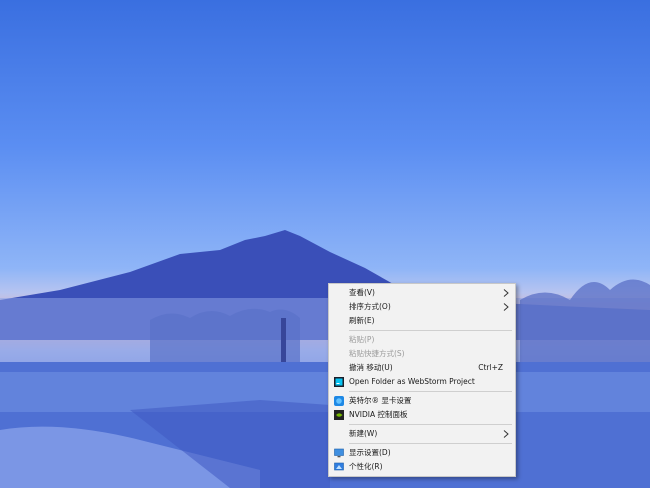 This screenshot has width=650, height=488. Describe the element at coordinates (225, 335) in the screenshot. I see `tree-line` at that location.